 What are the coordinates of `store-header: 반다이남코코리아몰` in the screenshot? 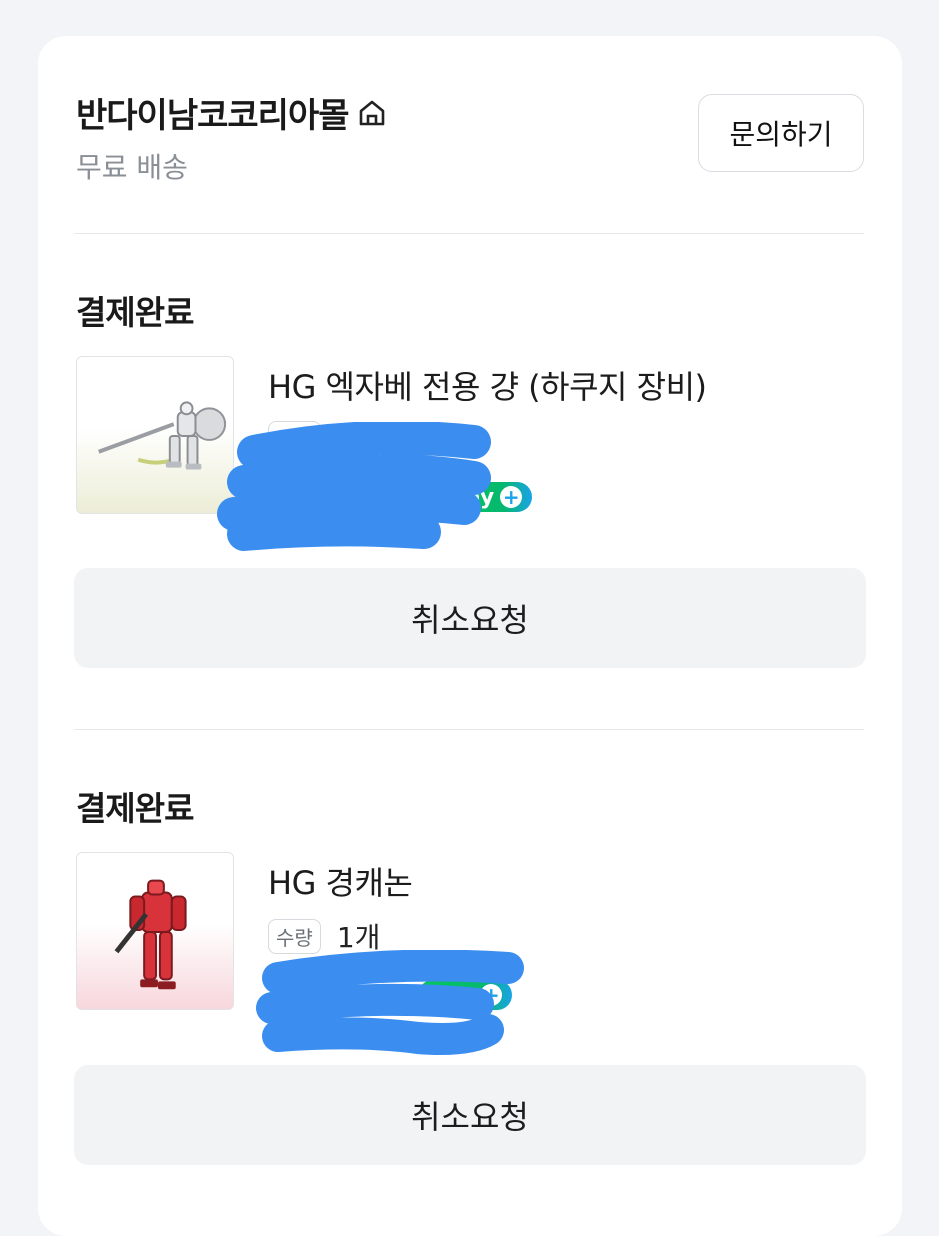 It's located at (232, 112).